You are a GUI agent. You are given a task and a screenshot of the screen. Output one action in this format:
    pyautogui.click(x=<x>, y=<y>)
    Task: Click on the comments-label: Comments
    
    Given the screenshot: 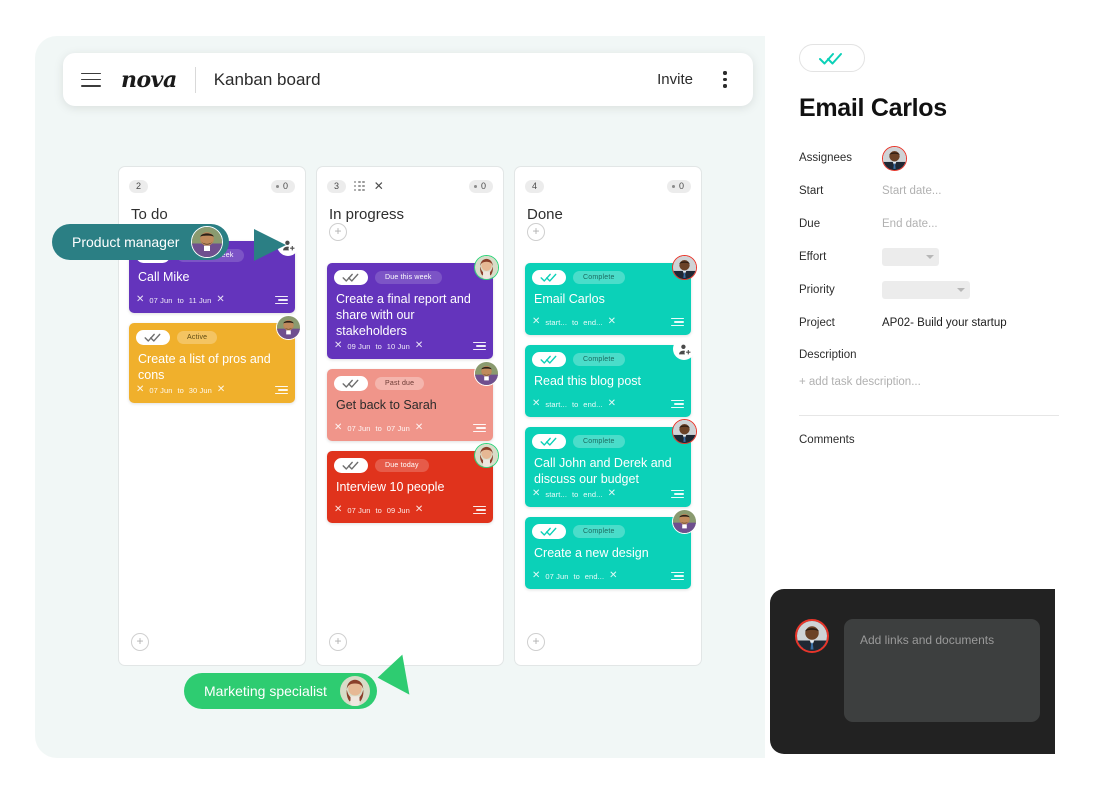 What is the action you would take?
    pyautogui.click(x=827, y=440)
    